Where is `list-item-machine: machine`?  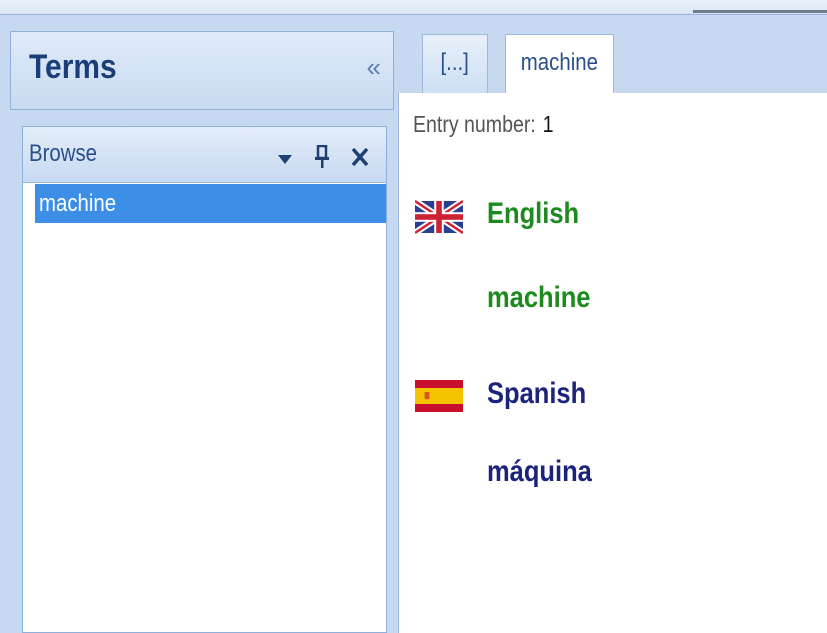
list-item-machine: machine is located at coordinates (210, 203).